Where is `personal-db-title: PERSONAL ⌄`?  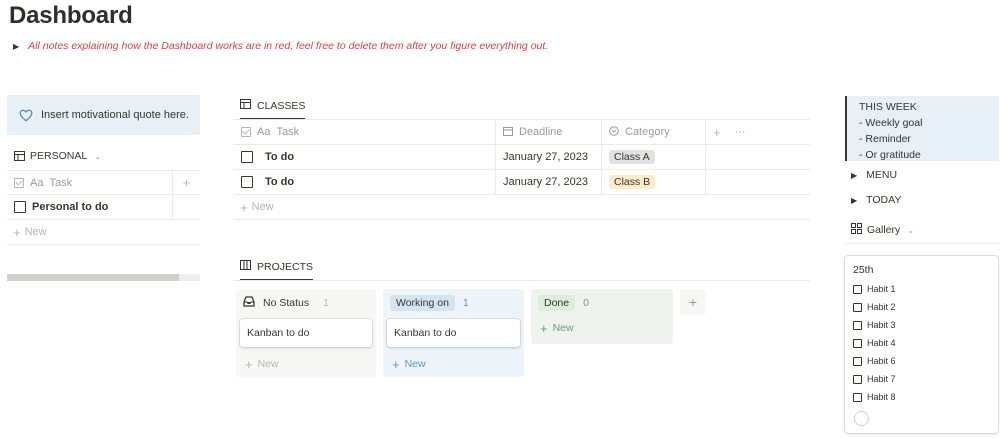 personal-db-title: PERSONAL ⌄ is located at coordinates (57, 156).